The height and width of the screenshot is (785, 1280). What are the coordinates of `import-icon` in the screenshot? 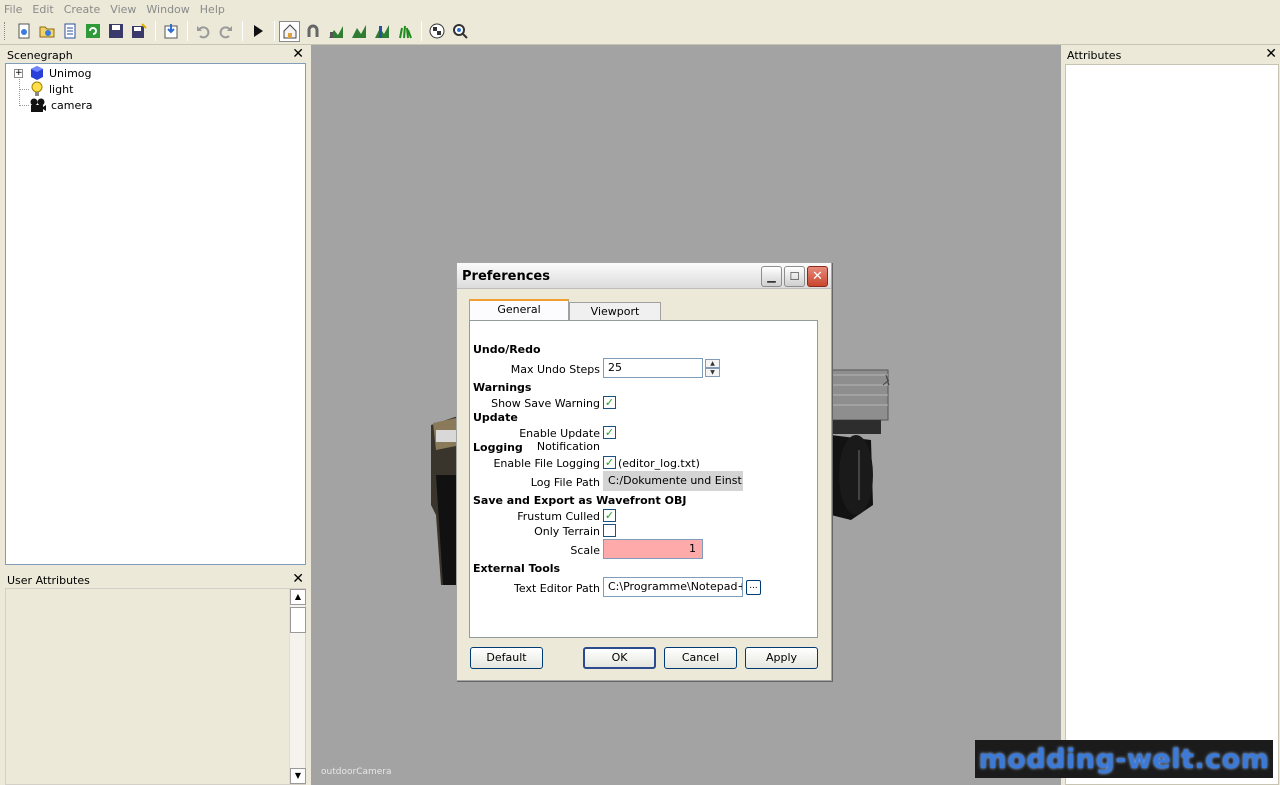 It's located at (170, 31).